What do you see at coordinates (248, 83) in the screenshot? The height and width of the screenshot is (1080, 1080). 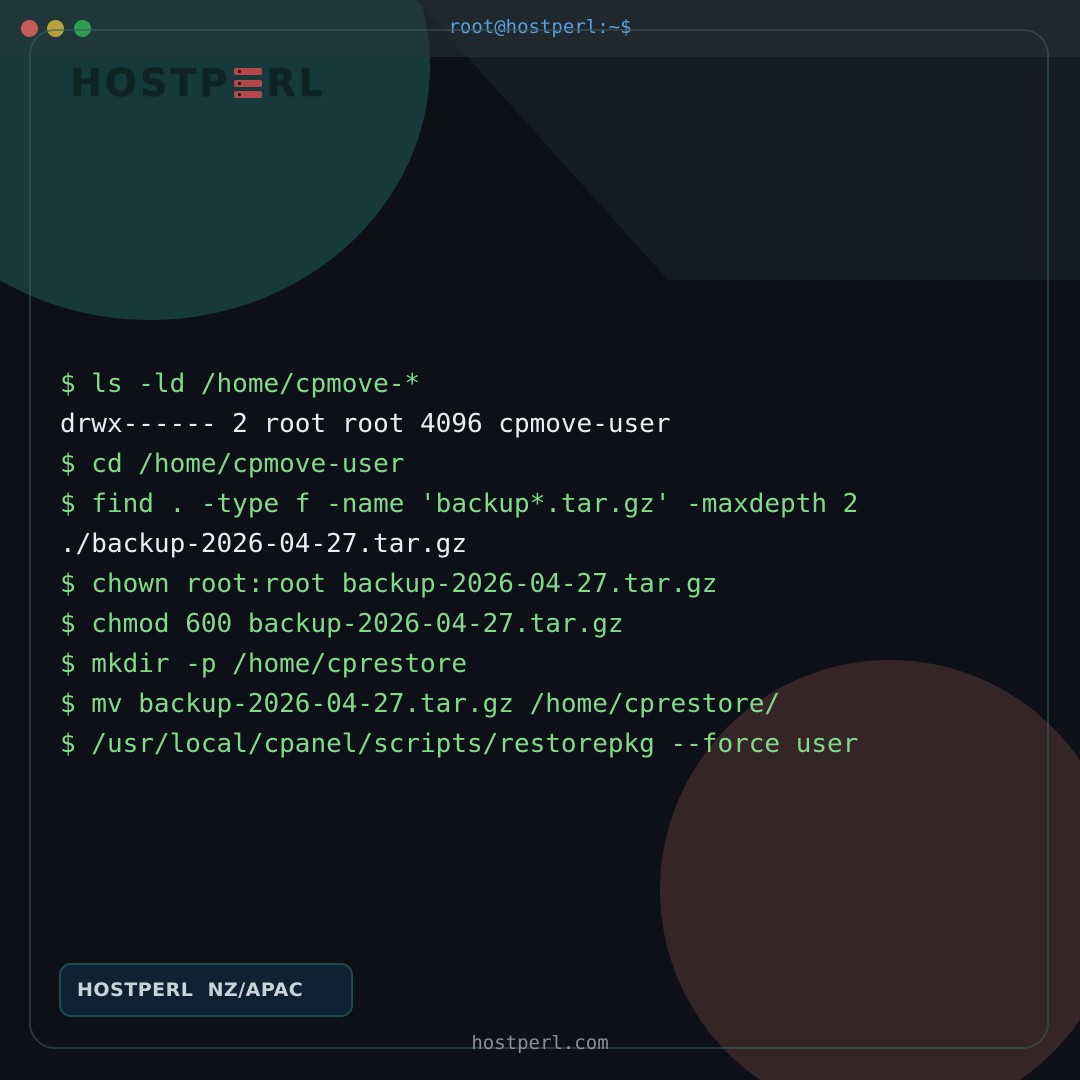 I see `server-stack-icon` at bounding box center [248, 83].